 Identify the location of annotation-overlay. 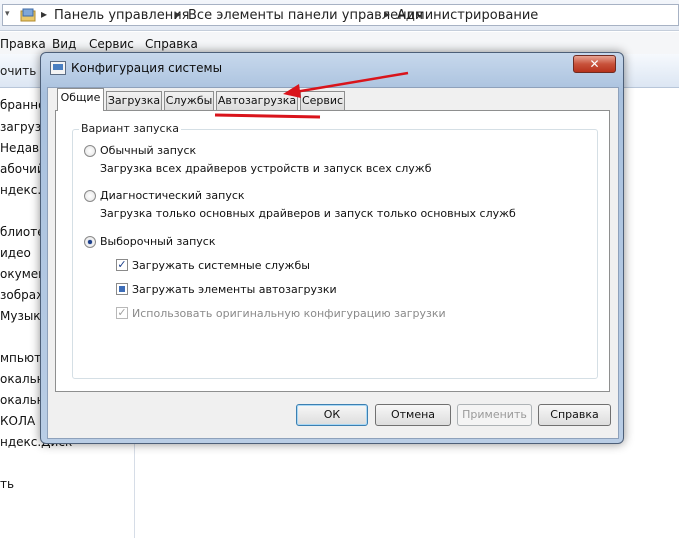
(311, 95).